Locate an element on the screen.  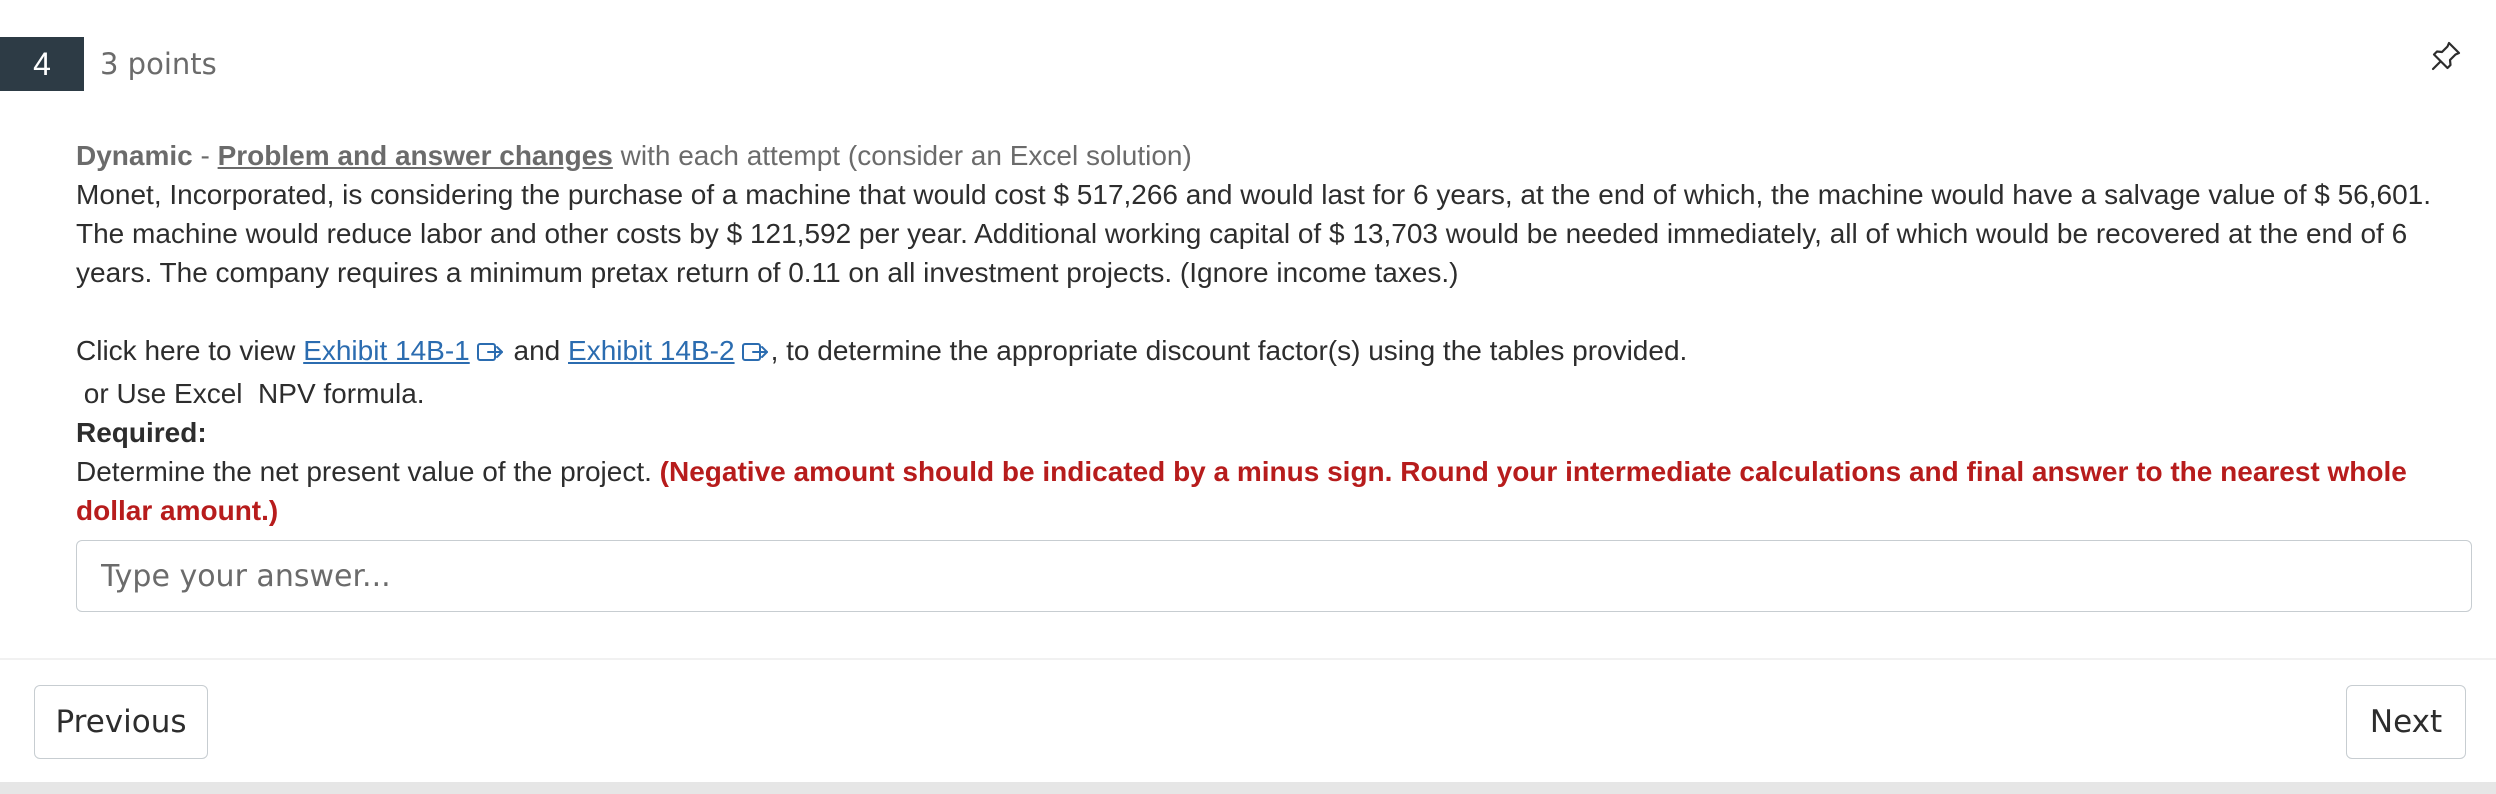
exhibit-14b-2-link: Exhibit 14B-2 is located at coordinates (651, 350).